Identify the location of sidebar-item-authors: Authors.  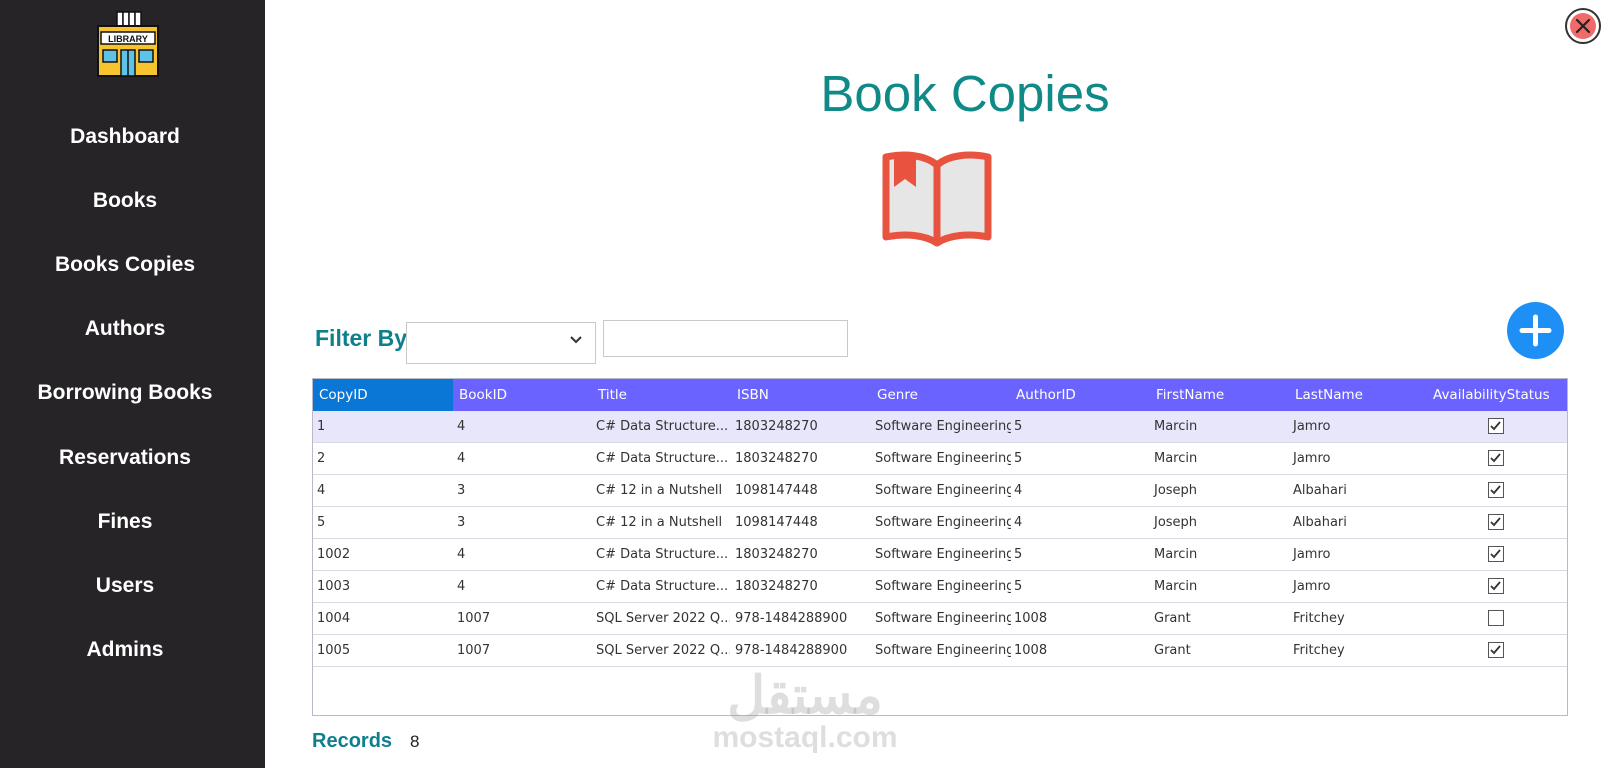
(125, 329).